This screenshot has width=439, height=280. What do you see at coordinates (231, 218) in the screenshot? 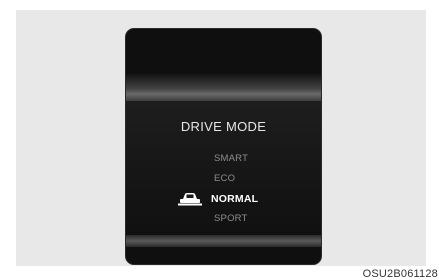
I see `mode-option-sport: SPORT` at bounding box center [231, 218].